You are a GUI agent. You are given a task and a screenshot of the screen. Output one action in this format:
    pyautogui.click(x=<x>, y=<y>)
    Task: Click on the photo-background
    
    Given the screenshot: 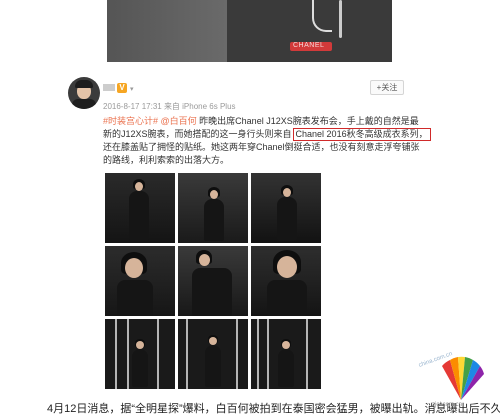 What is the action you would take?
    pyautogui.click(x=167, y=31)
    